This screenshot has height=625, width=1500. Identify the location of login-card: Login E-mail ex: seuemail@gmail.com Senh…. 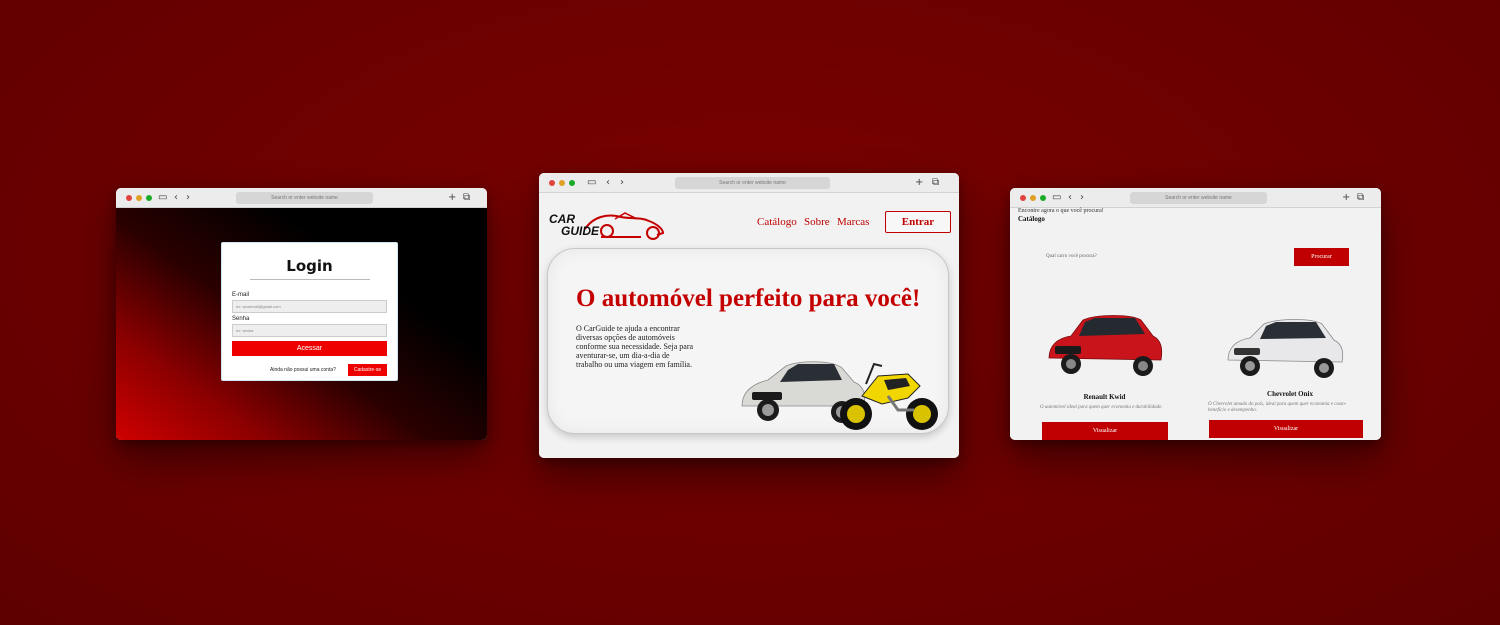
(309, 311).